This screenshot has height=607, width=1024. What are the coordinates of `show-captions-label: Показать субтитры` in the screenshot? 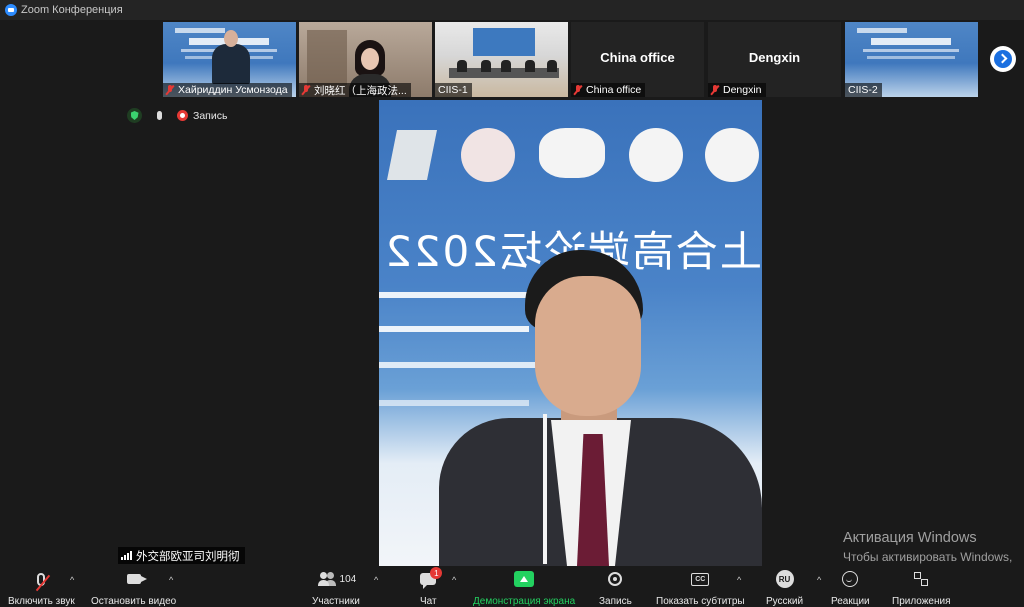 It's located at (700, 601).